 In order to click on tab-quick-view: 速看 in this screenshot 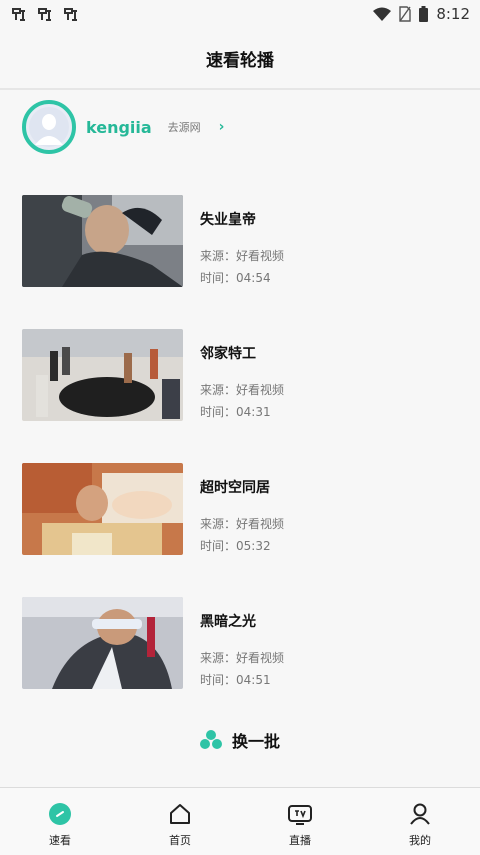, I will do `click(60, 821)`.